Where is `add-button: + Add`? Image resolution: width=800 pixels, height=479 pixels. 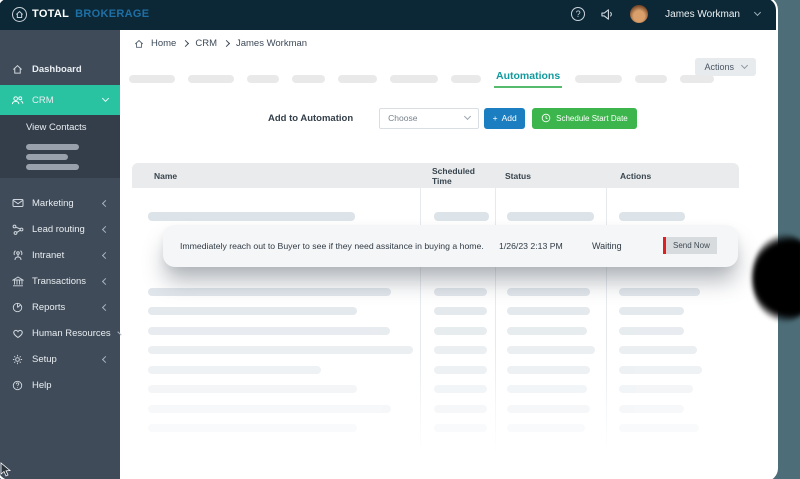 add-button: + Add is located at coordinates (505, 118).